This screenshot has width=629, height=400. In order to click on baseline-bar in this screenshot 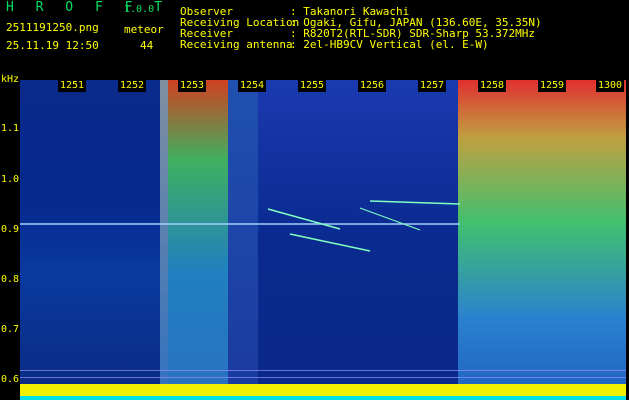, I will do `click(323, 398)`.